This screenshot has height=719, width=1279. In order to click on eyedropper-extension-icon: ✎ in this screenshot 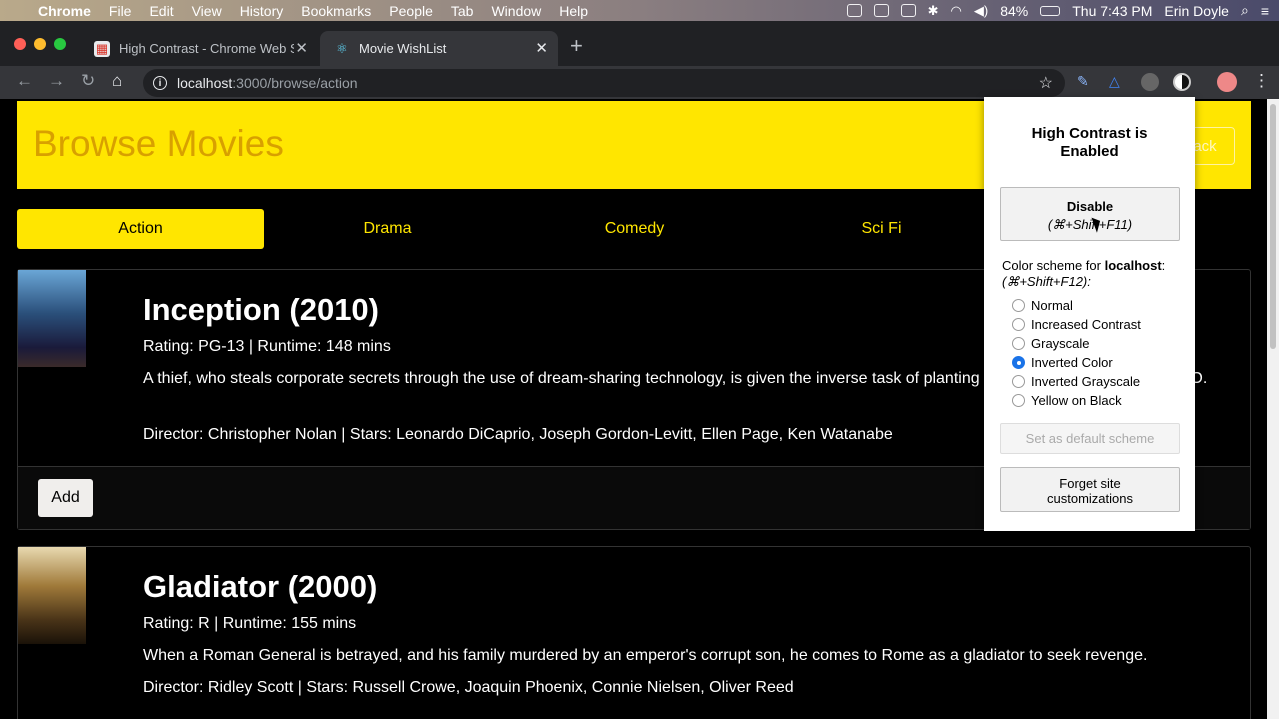, I will do `click(1086, 82)`.